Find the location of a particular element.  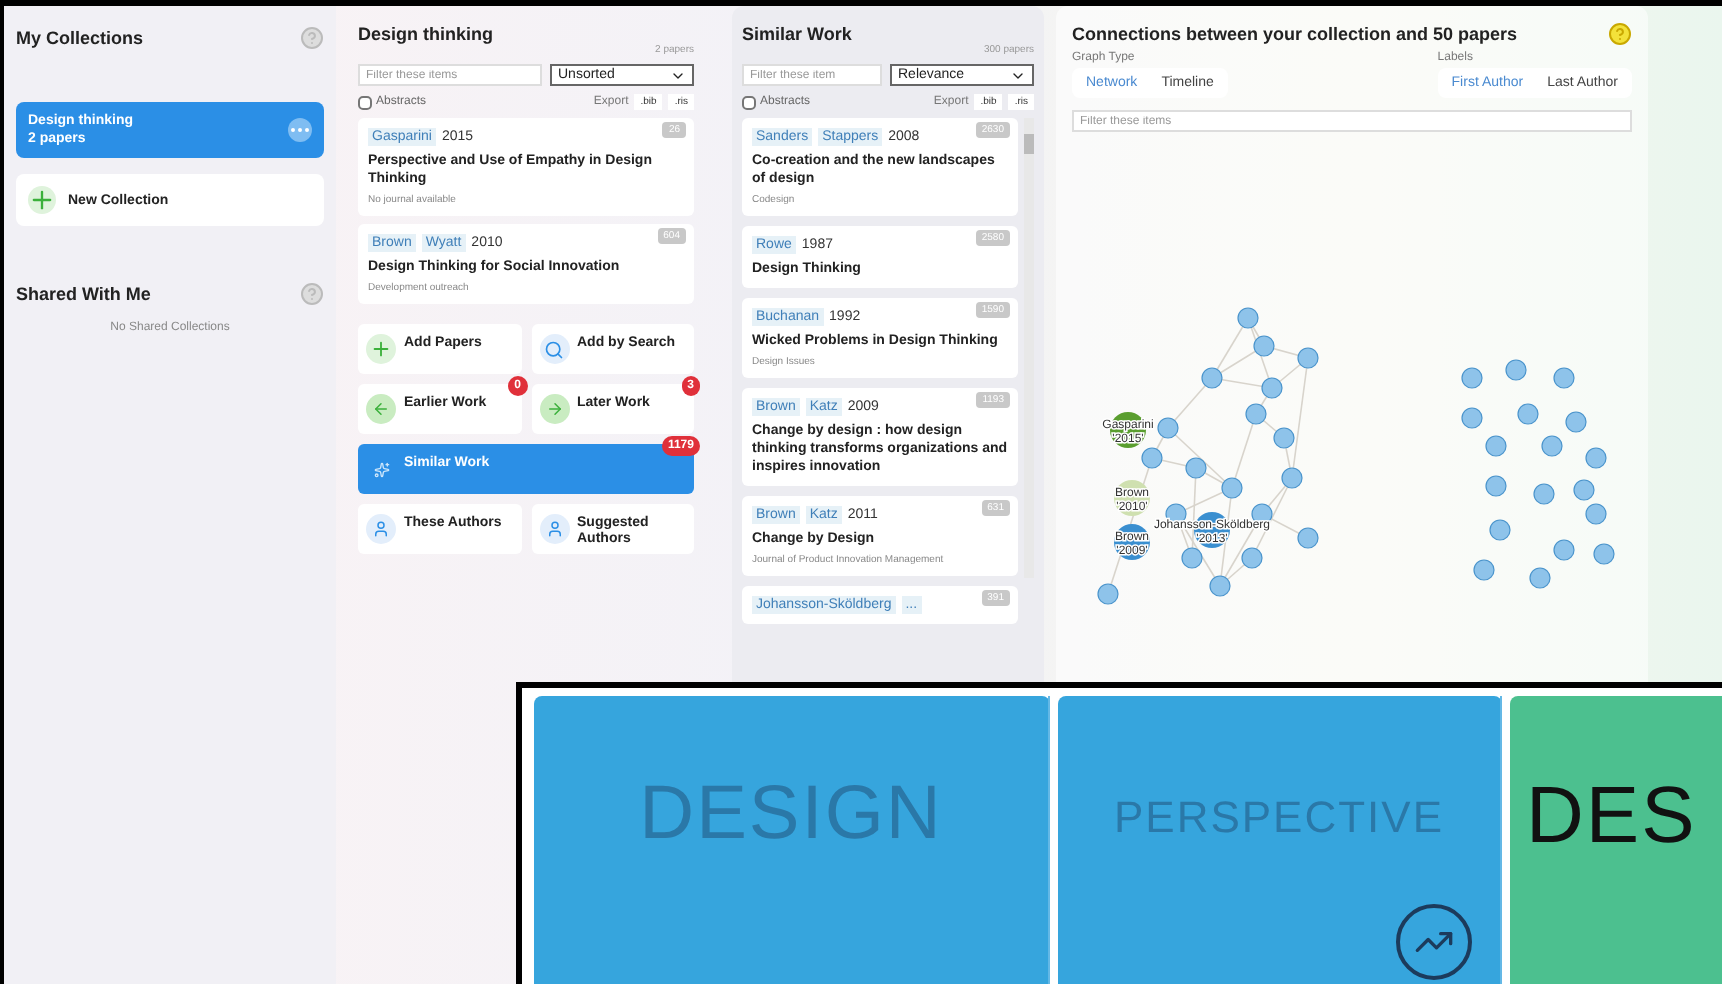

panel-title: Similar Work is located at coordinates (798, 34).